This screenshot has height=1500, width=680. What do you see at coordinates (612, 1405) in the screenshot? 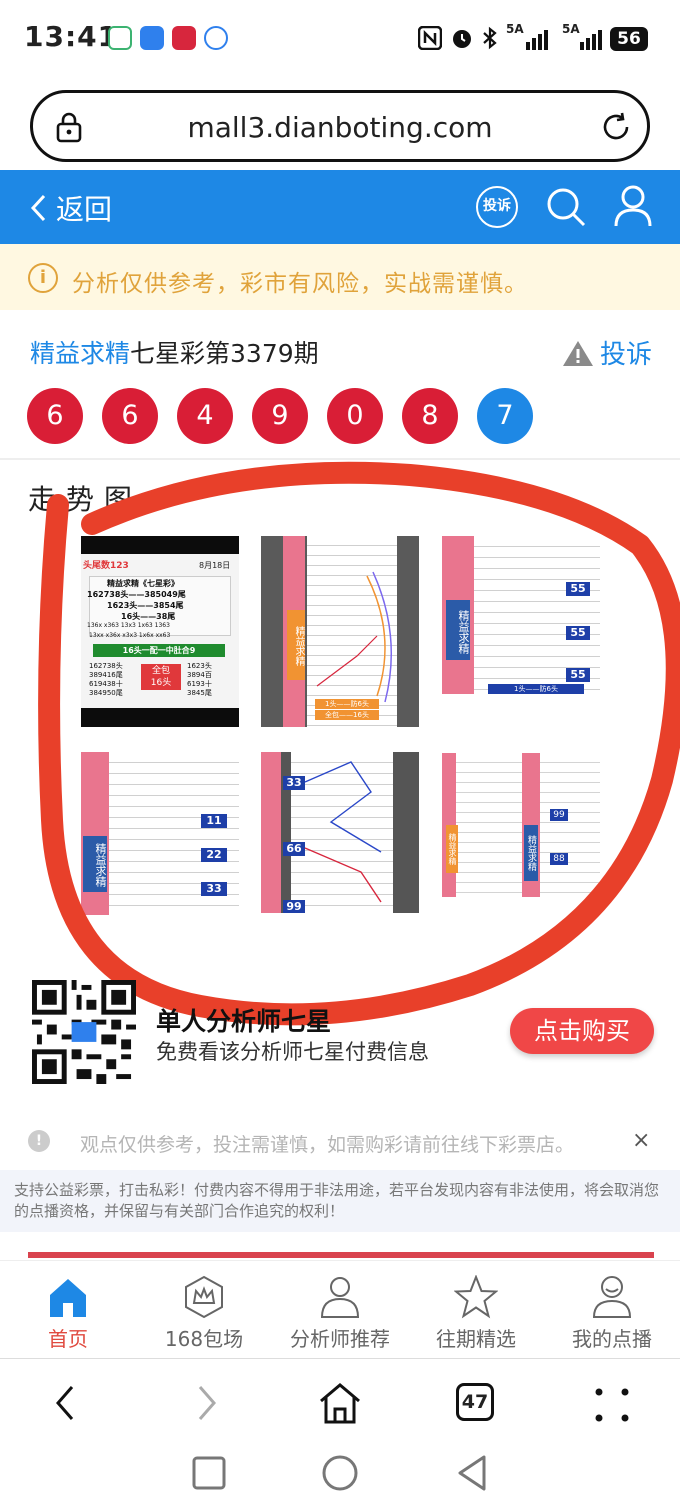
I see `menu-icon` at bounding box center [612, 1405].